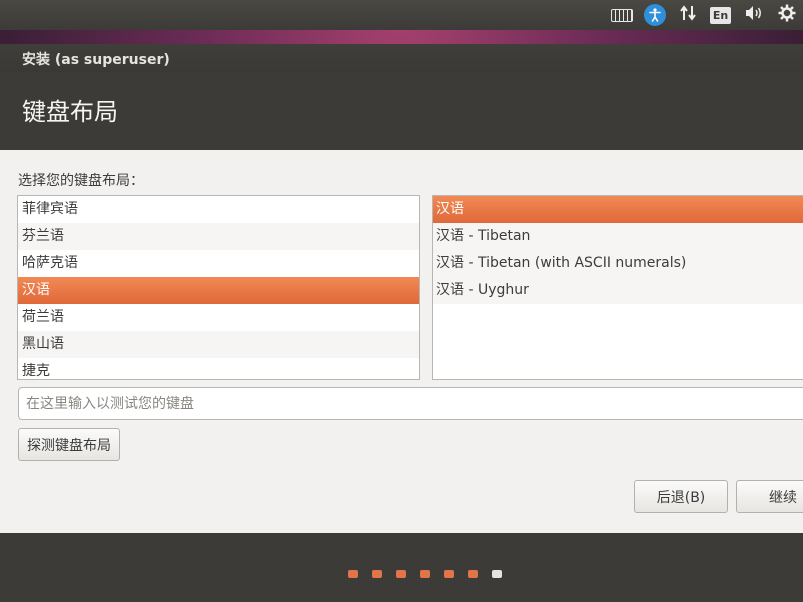 The height and width of the screenshot is (602, 803). Describe the element at coordinates (618, 209) in the screenshot. I see `variant-list-item-selected: 汉语` at that location.